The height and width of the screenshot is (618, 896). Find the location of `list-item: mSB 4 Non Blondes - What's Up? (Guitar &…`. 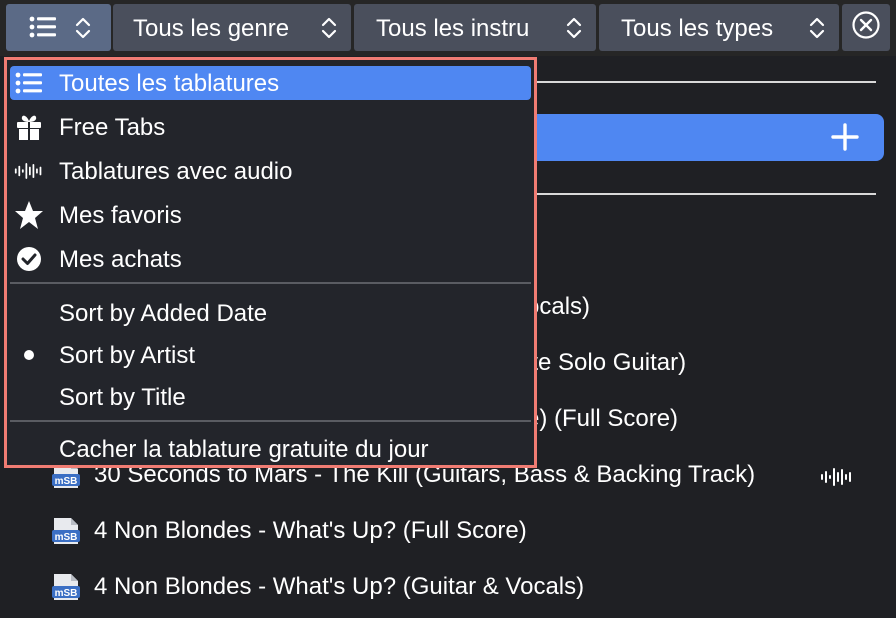

list-item: mSB 4 Non Blondes - What's Up? (Guitar &… is located at coordinates (448, 588).